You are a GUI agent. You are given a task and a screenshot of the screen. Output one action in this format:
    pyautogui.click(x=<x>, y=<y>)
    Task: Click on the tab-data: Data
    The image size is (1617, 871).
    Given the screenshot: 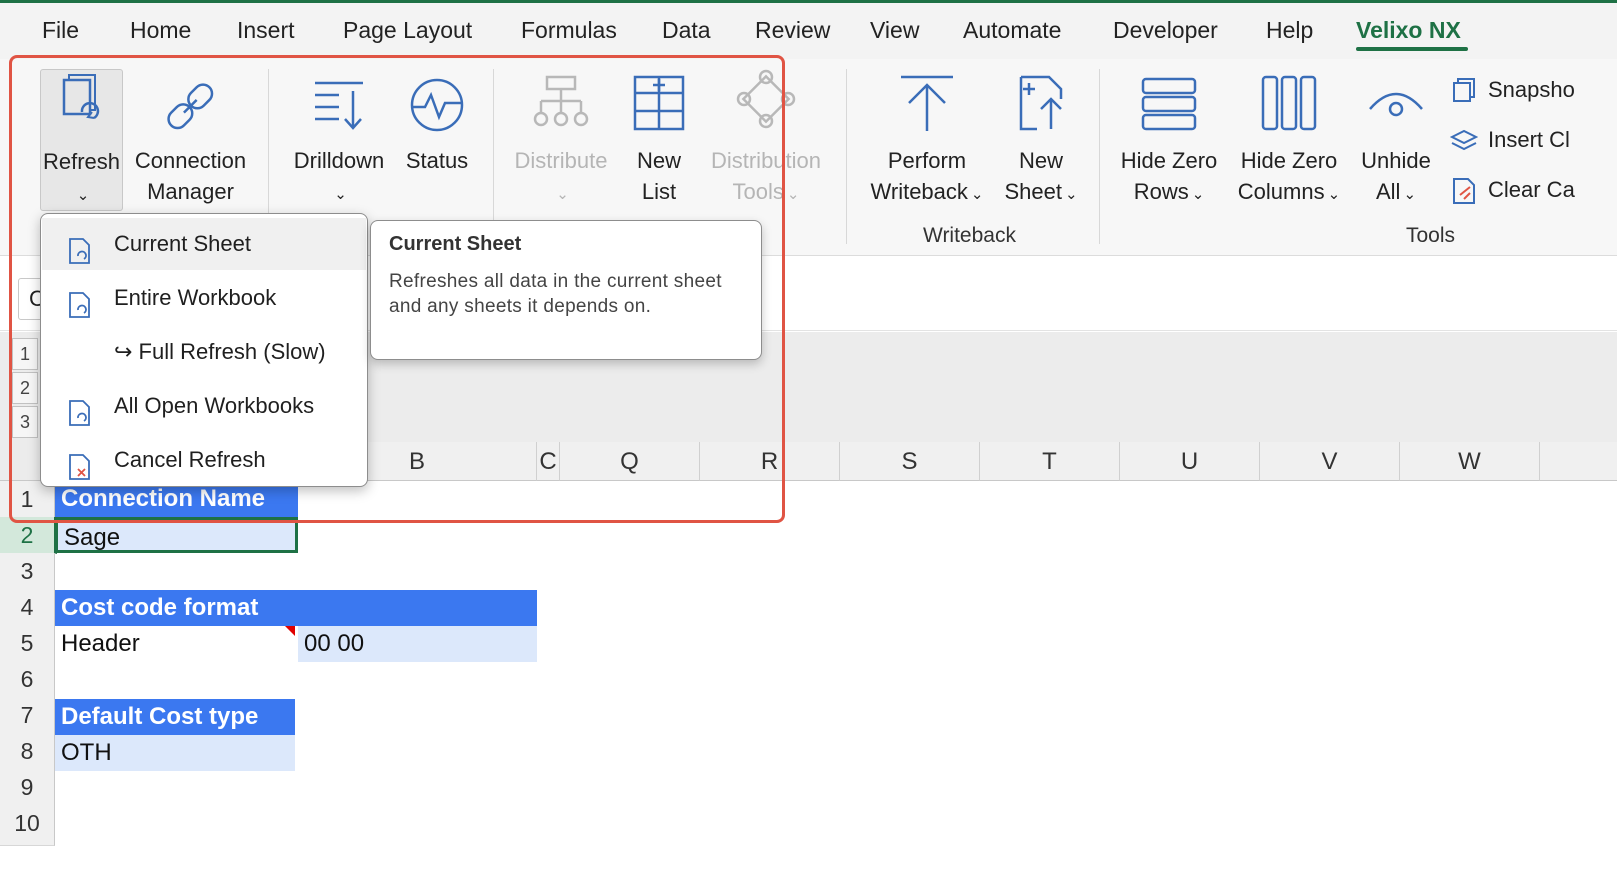 What is the action you would take?
    pyautogui.click(x=686, y=30)
    